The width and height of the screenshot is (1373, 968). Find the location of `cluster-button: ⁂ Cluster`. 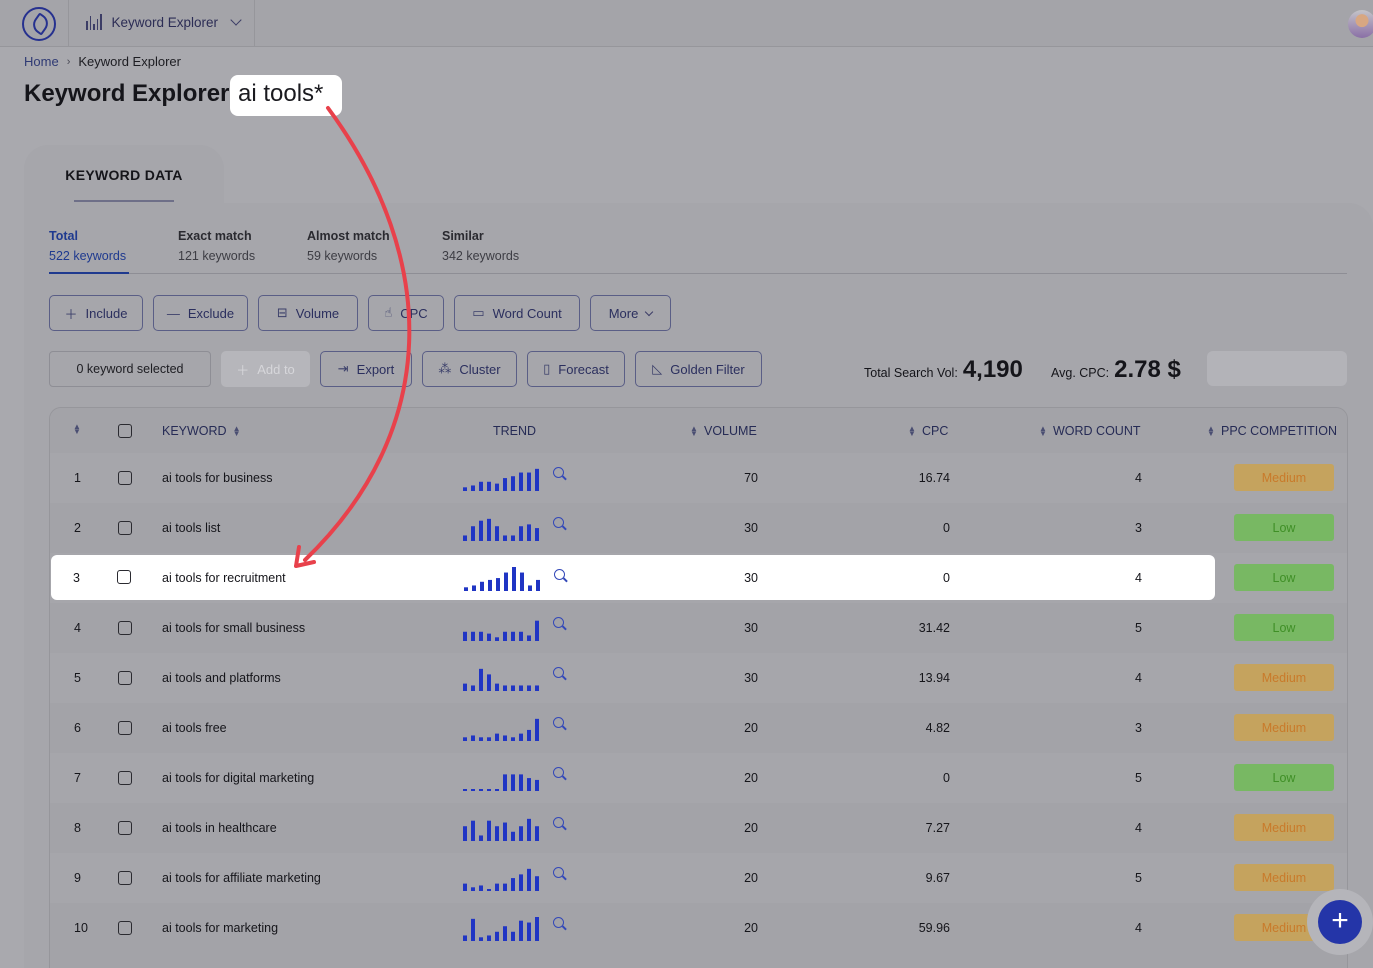

cluster-button: ⁂ Cluster is located at coordinates (469, 369).